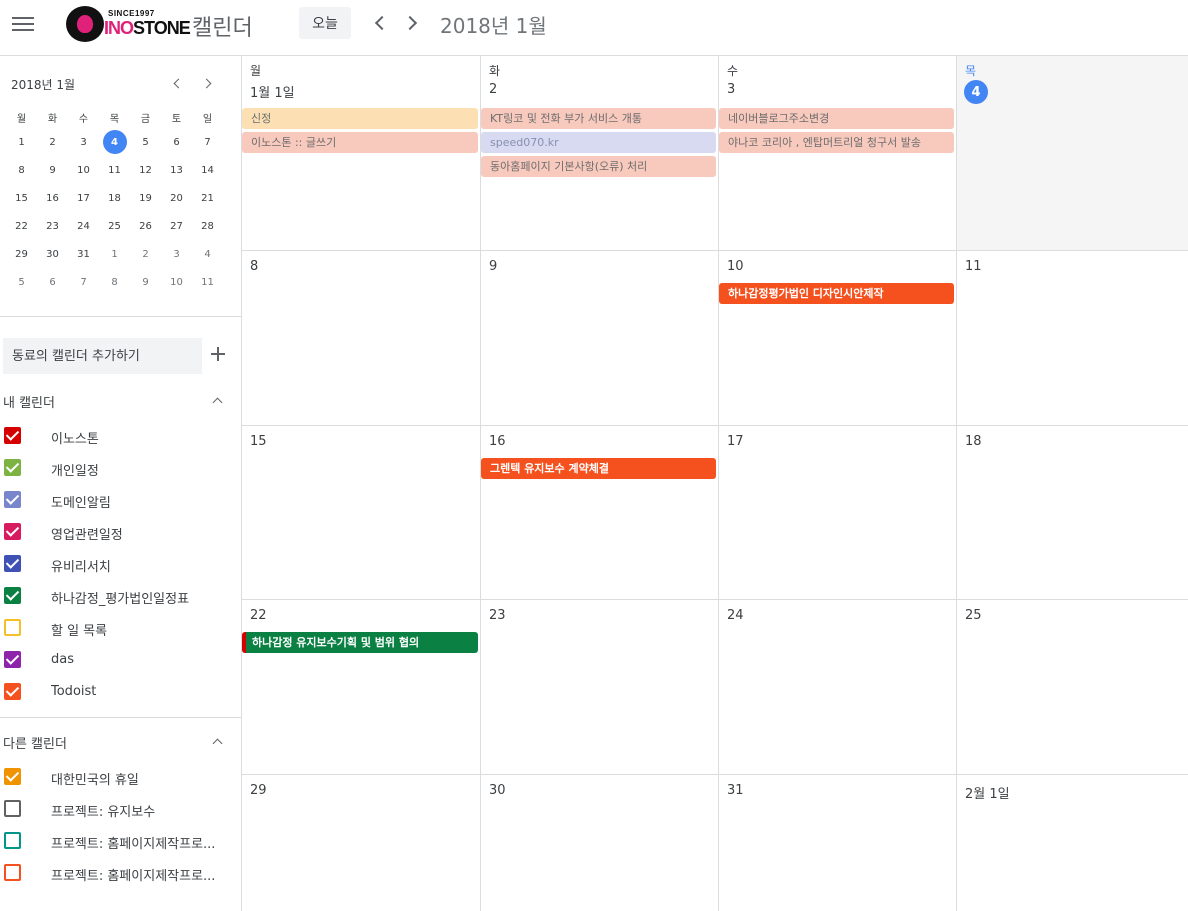  What do you see at coordinates (380, 23) in the screenshot?
I see `prev-period-icon` at bounding box center [380, 23].